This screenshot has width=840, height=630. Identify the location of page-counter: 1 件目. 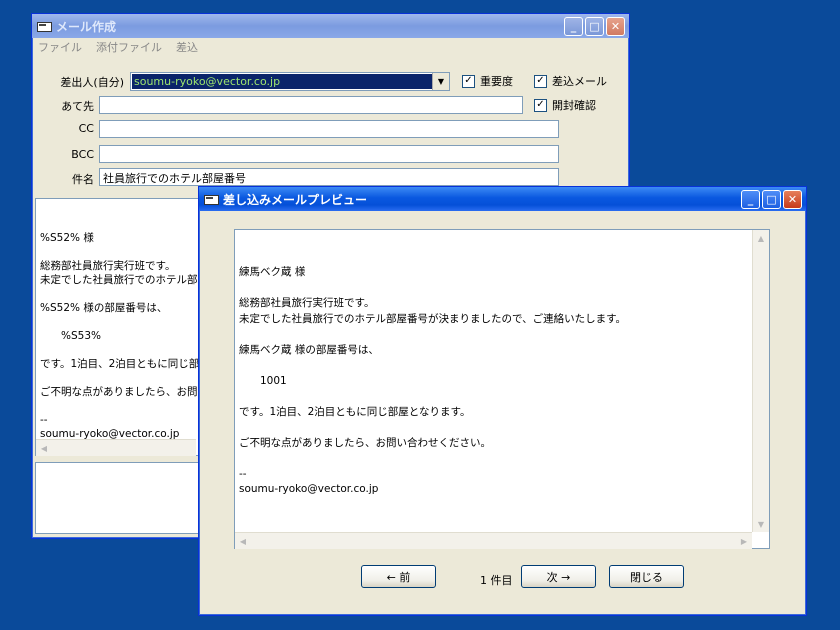
(496, 580).